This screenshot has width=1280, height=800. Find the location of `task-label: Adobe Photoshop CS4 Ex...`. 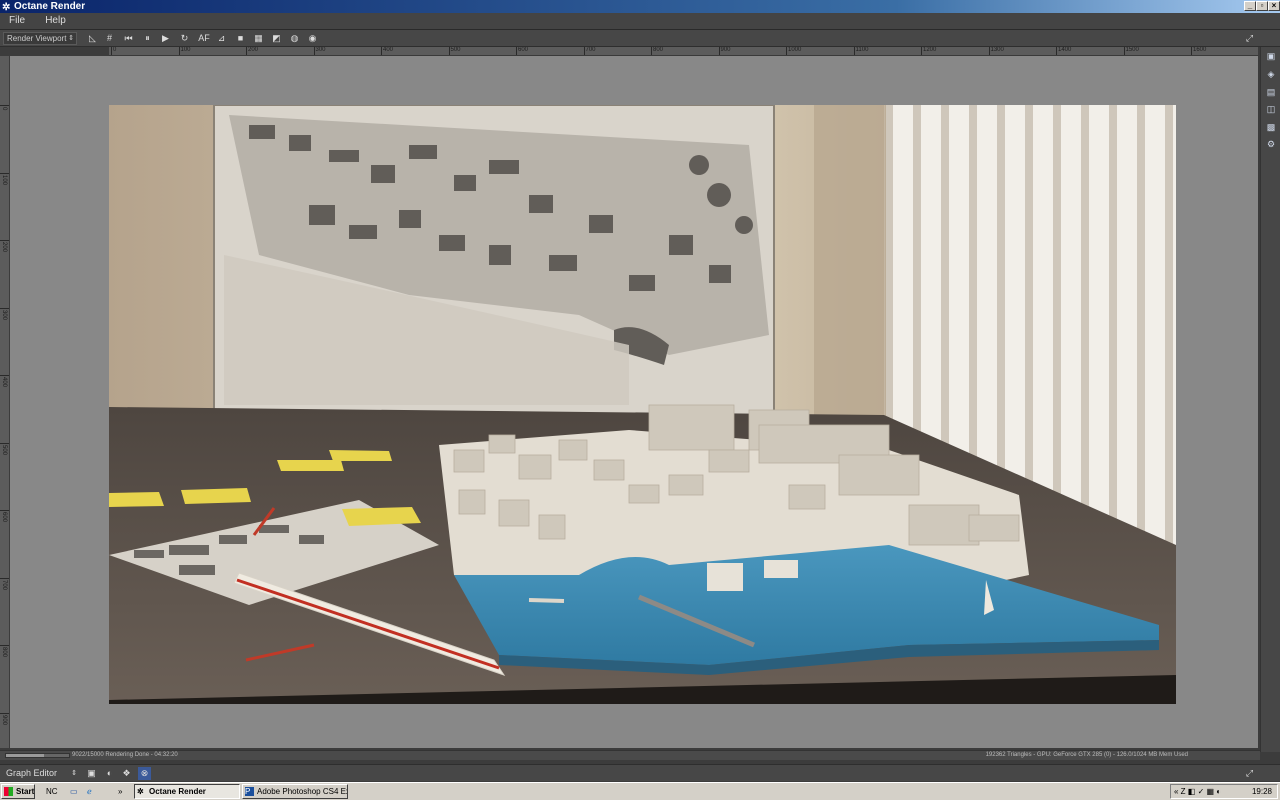

task-label: Adobe Photoshop CS4 Ex... is located at coordinates (302, 791).